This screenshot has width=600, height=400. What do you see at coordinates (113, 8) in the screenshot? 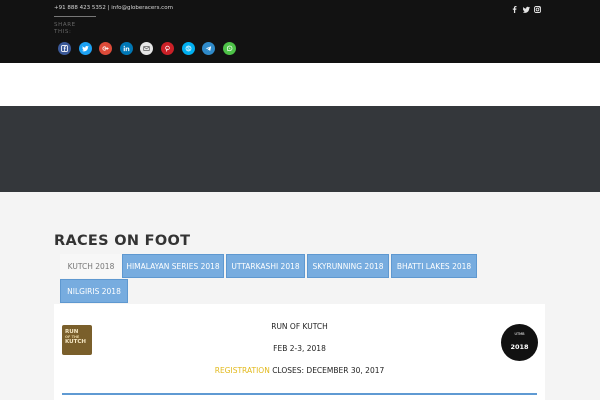
I see `contact-info: +91 888 423 5352 | info@globeracers.com` at bounding box center [113, 8].